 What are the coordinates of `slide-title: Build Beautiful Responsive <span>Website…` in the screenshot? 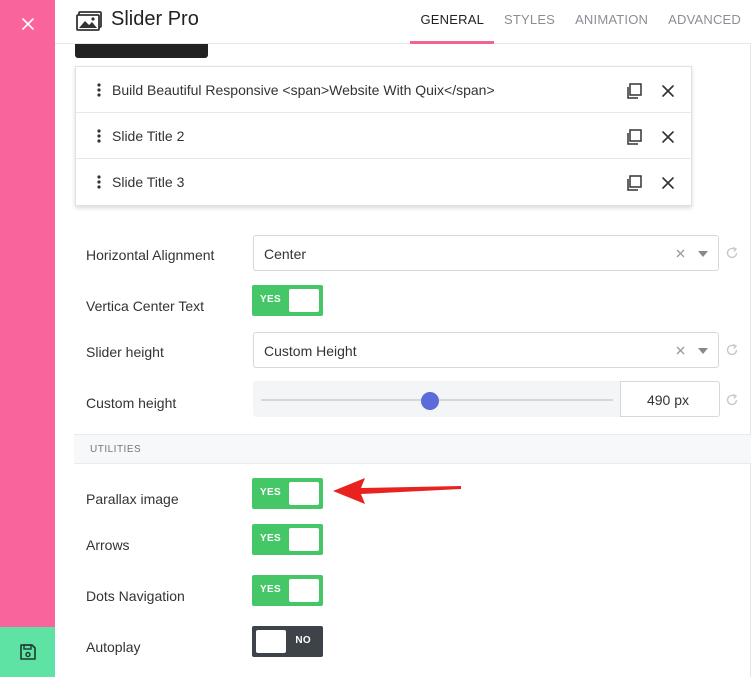 It's located at (303, 89).